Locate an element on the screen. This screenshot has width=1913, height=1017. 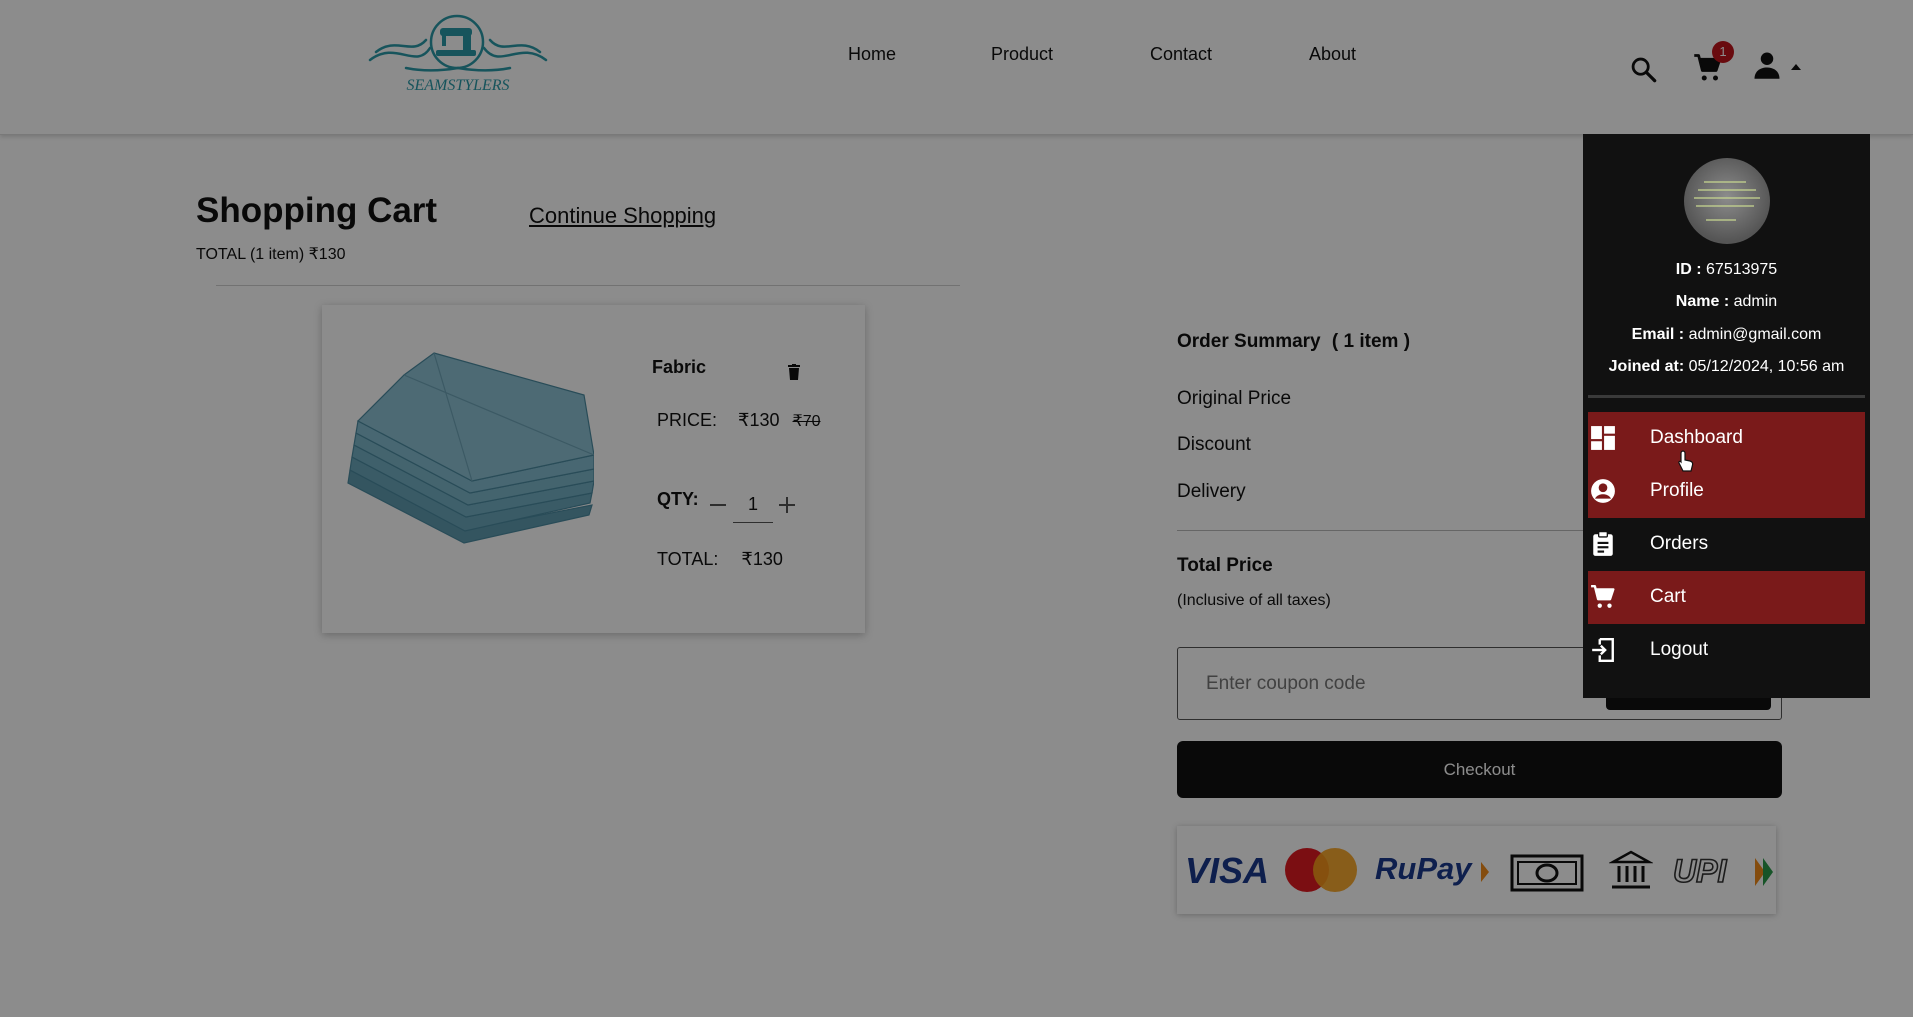
menu-label-orders: Orders is located at coordinates (1679, 543).